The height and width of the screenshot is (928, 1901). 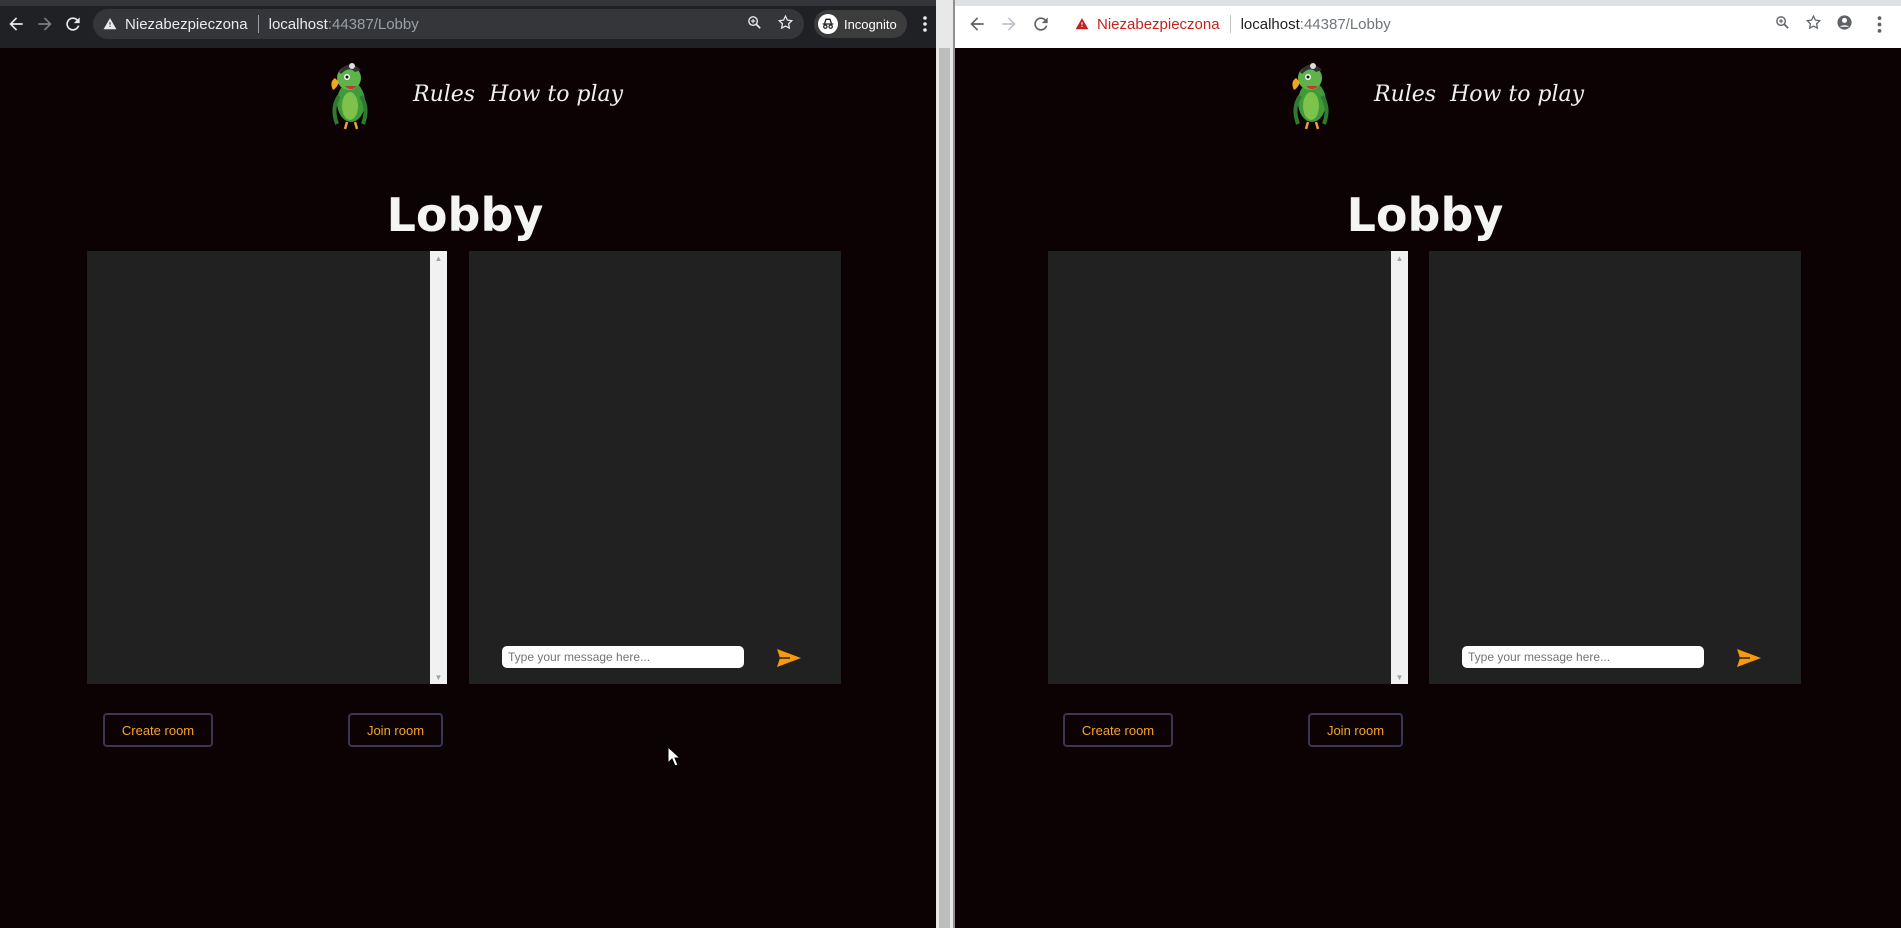 I want to click on browser-toolbar: Niezabezpieczona localhost:44387/Lobby, so click(x=1428, y=24).